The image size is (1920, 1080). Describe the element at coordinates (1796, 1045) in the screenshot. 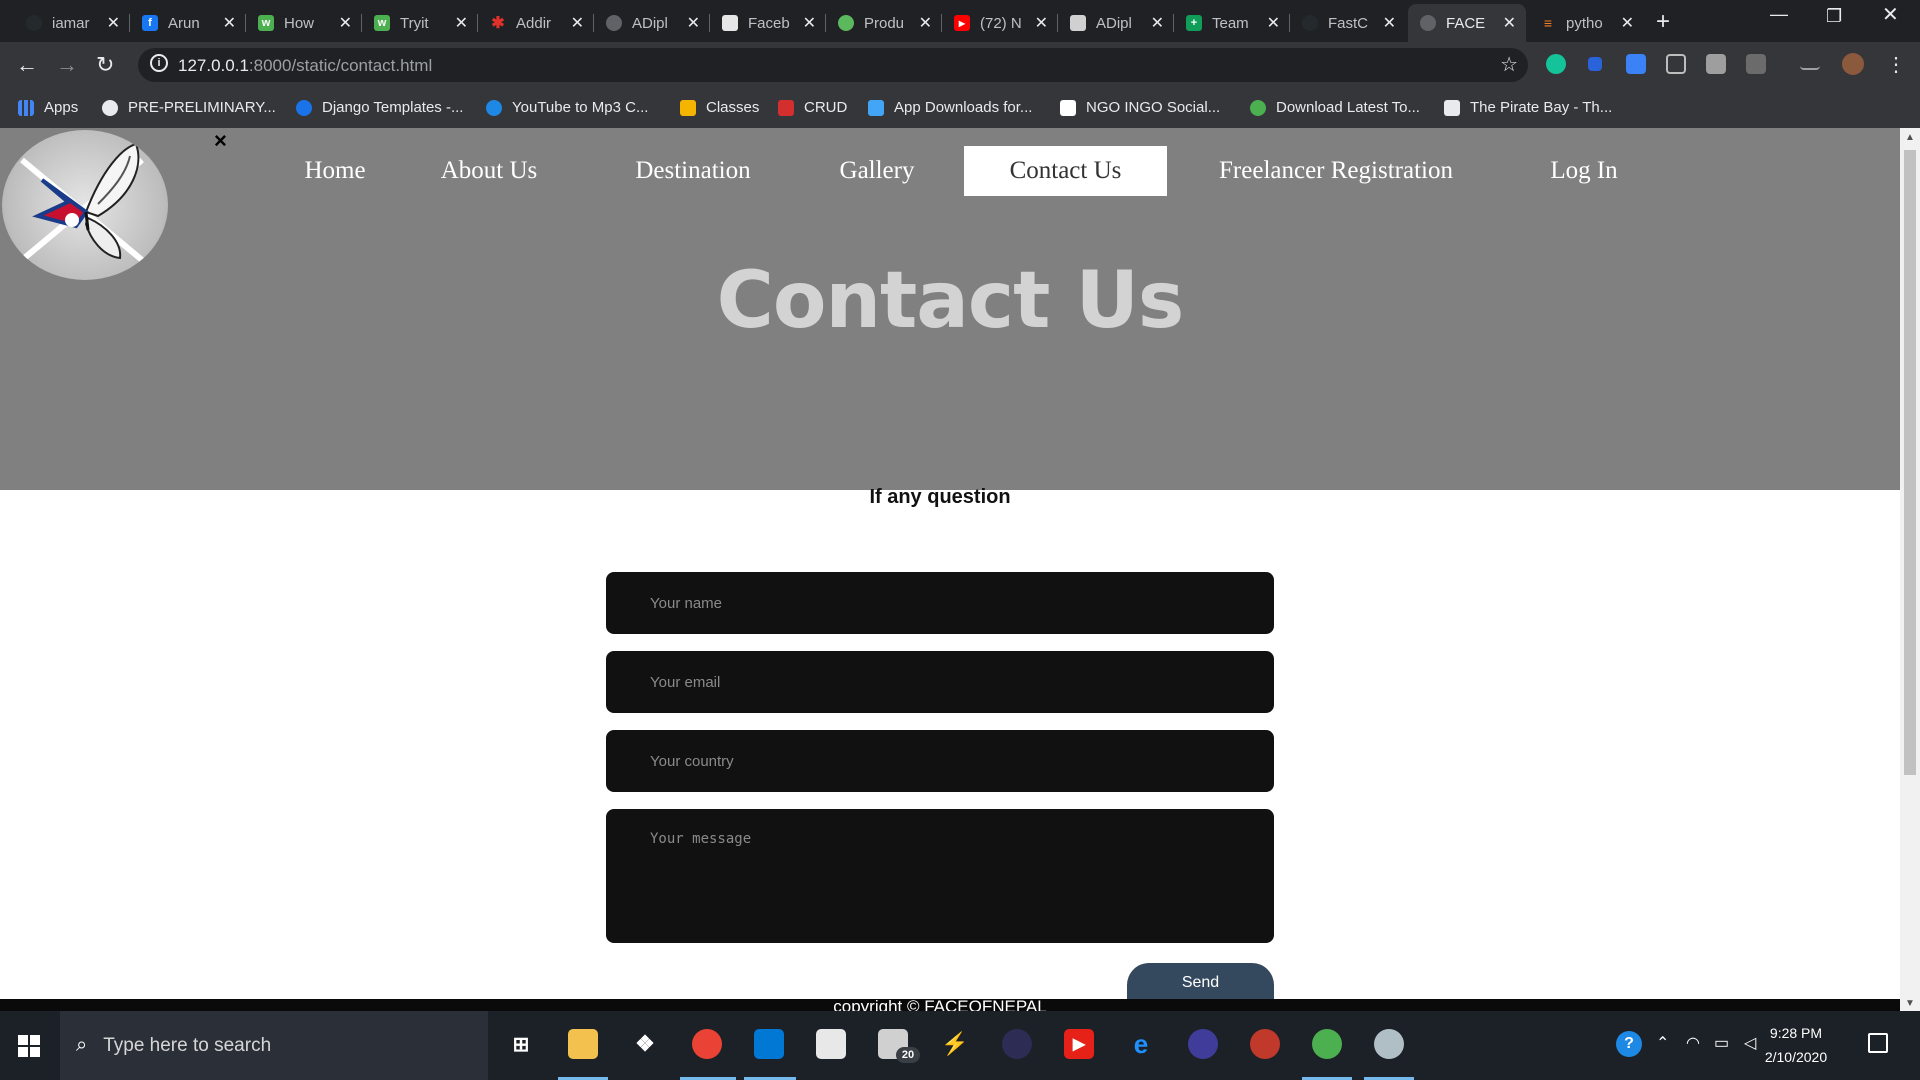

I see `system-clock: 9:28 PM 2/10/2020` at that location.